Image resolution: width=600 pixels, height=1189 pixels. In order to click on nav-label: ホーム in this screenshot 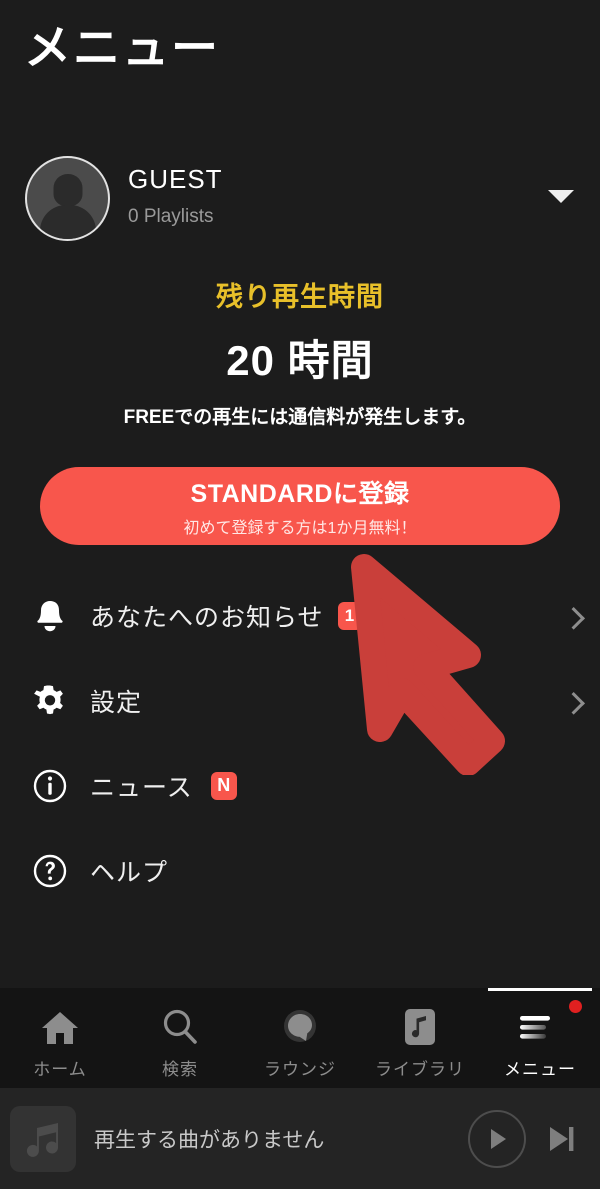, I will do `click(60, 1069)`.